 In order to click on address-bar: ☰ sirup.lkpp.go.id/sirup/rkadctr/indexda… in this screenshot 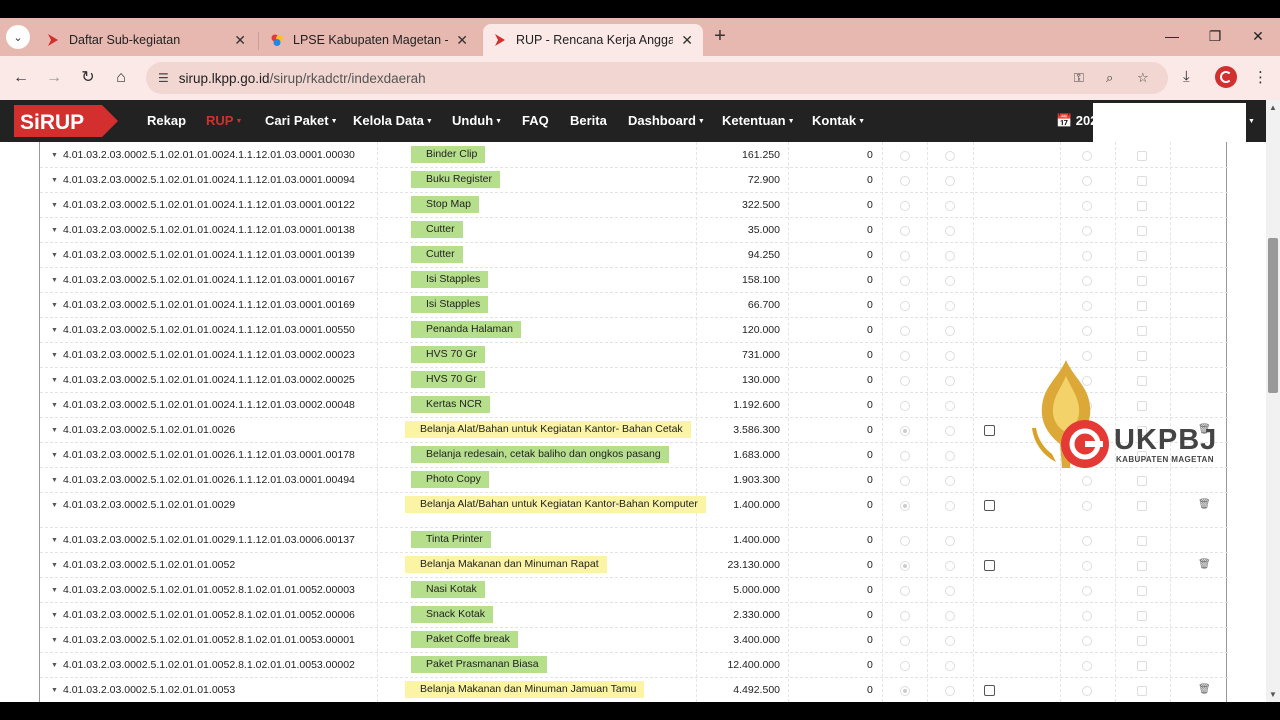, I will do `click(657, 78)`.